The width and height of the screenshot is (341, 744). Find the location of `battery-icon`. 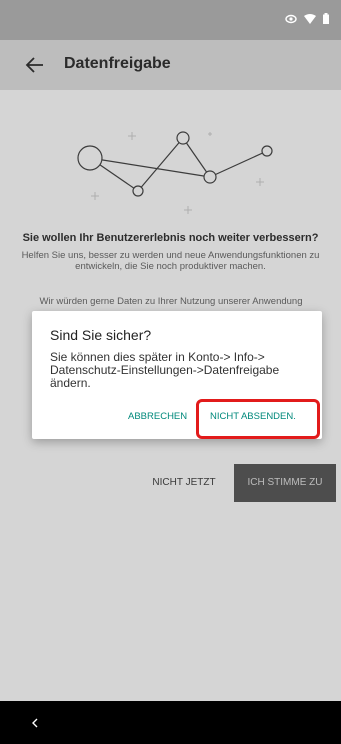

battery-icon is located at coordinates (326, 18).